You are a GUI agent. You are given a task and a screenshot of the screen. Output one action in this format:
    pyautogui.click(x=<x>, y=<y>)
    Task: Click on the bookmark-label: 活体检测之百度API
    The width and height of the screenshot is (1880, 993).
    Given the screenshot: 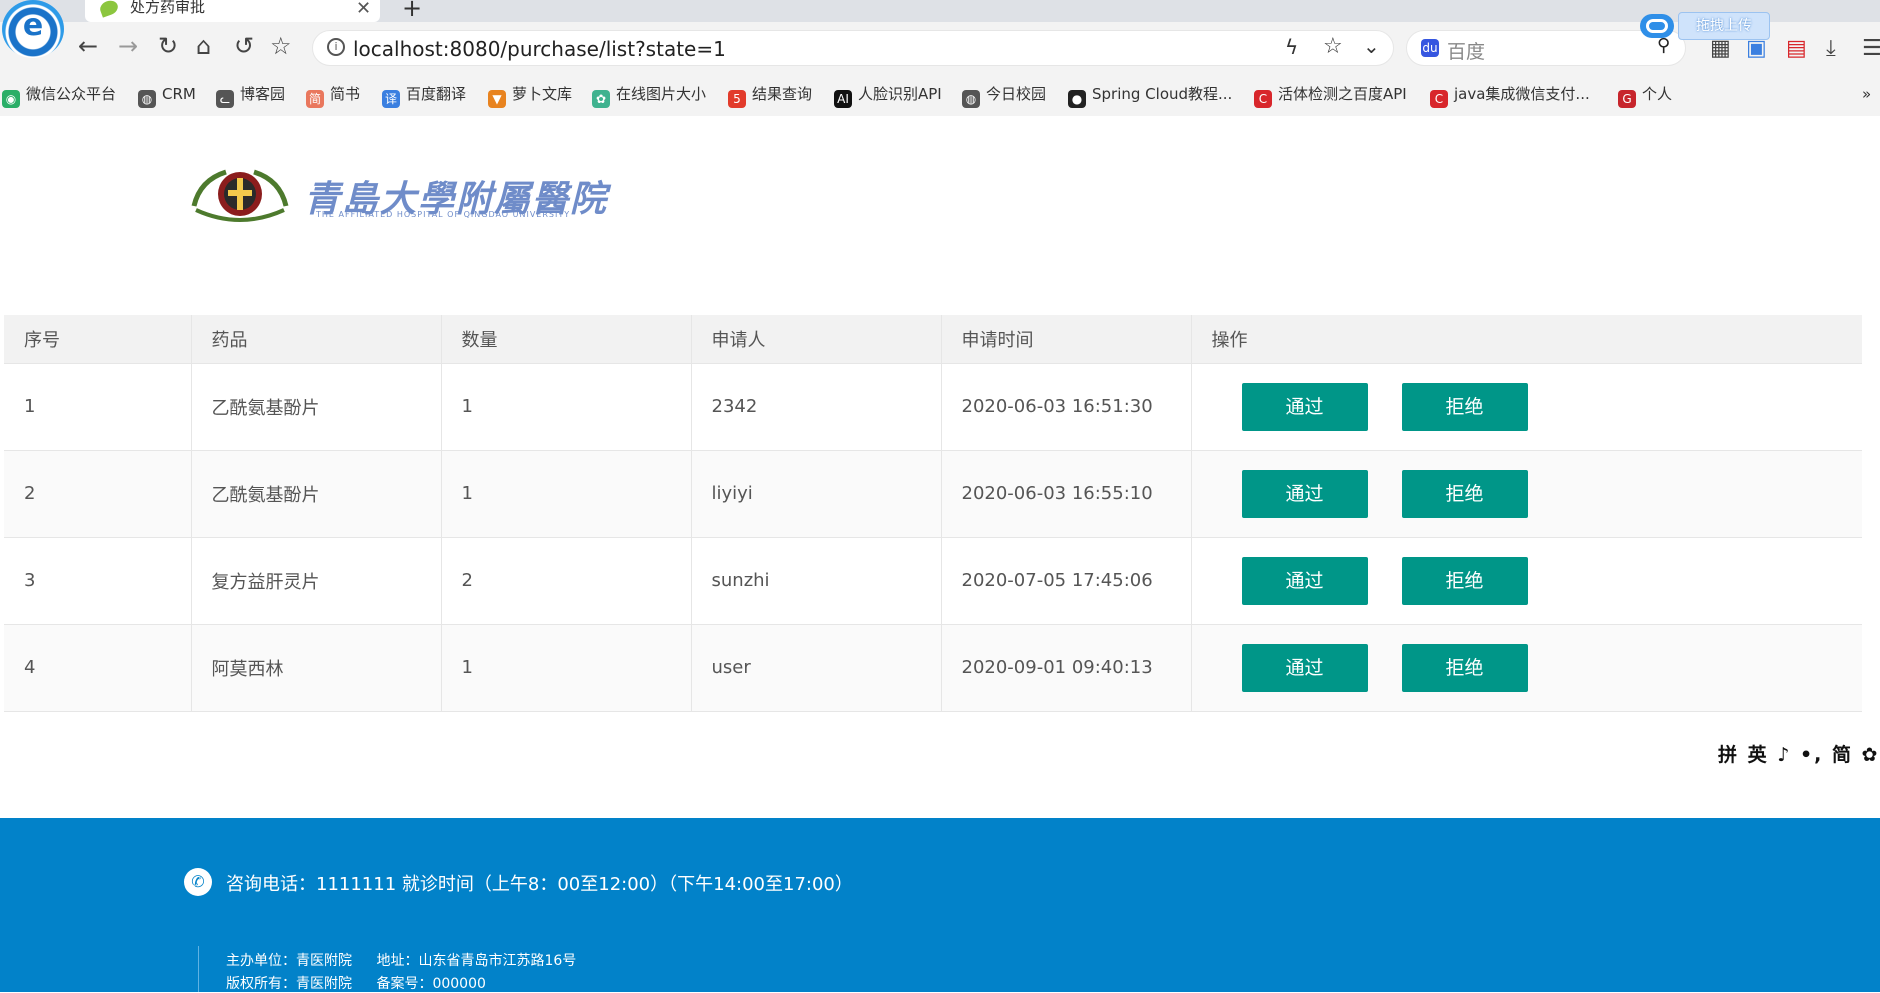 What is the action you would take?
    pyautogui.click(x=1342, y=94)
    